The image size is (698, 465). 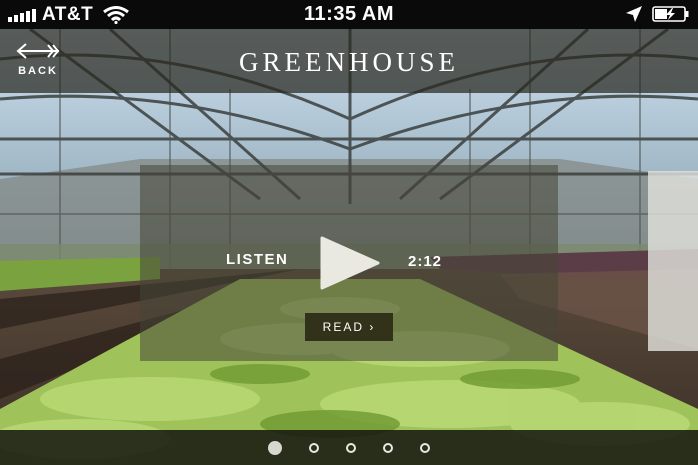 What do you see at coordinates (634, 14) in the screenshot?
I see `location-arrow-icon` at bounding box center [634, 14].